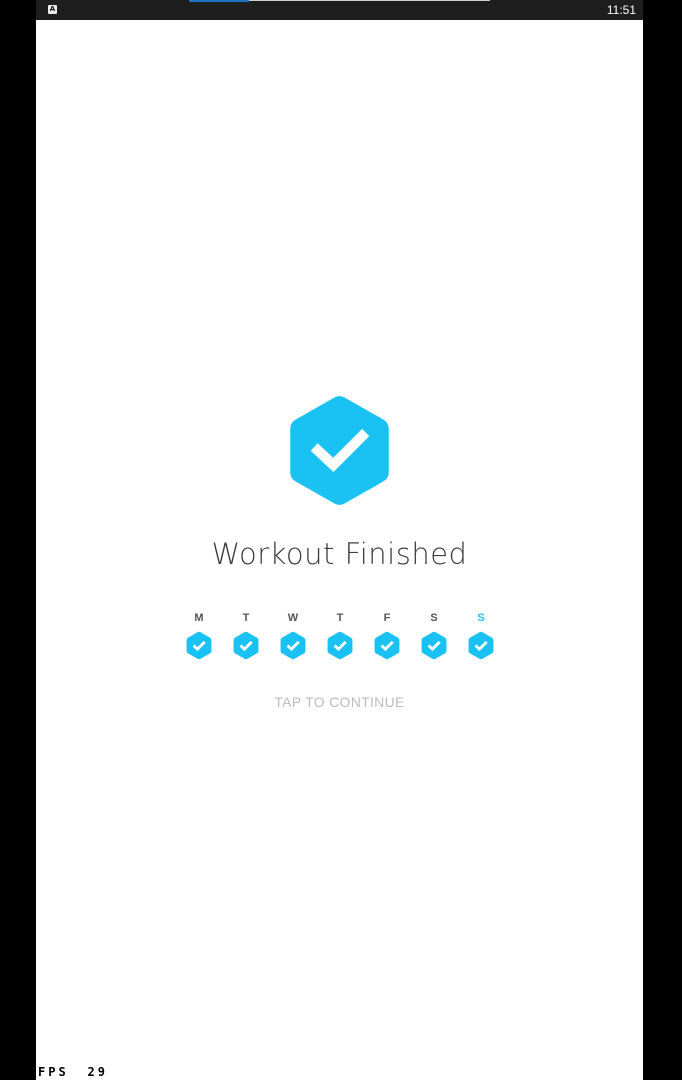 The image size is (682, 1080). I want to click on day-monday: M, so click(199, 635).